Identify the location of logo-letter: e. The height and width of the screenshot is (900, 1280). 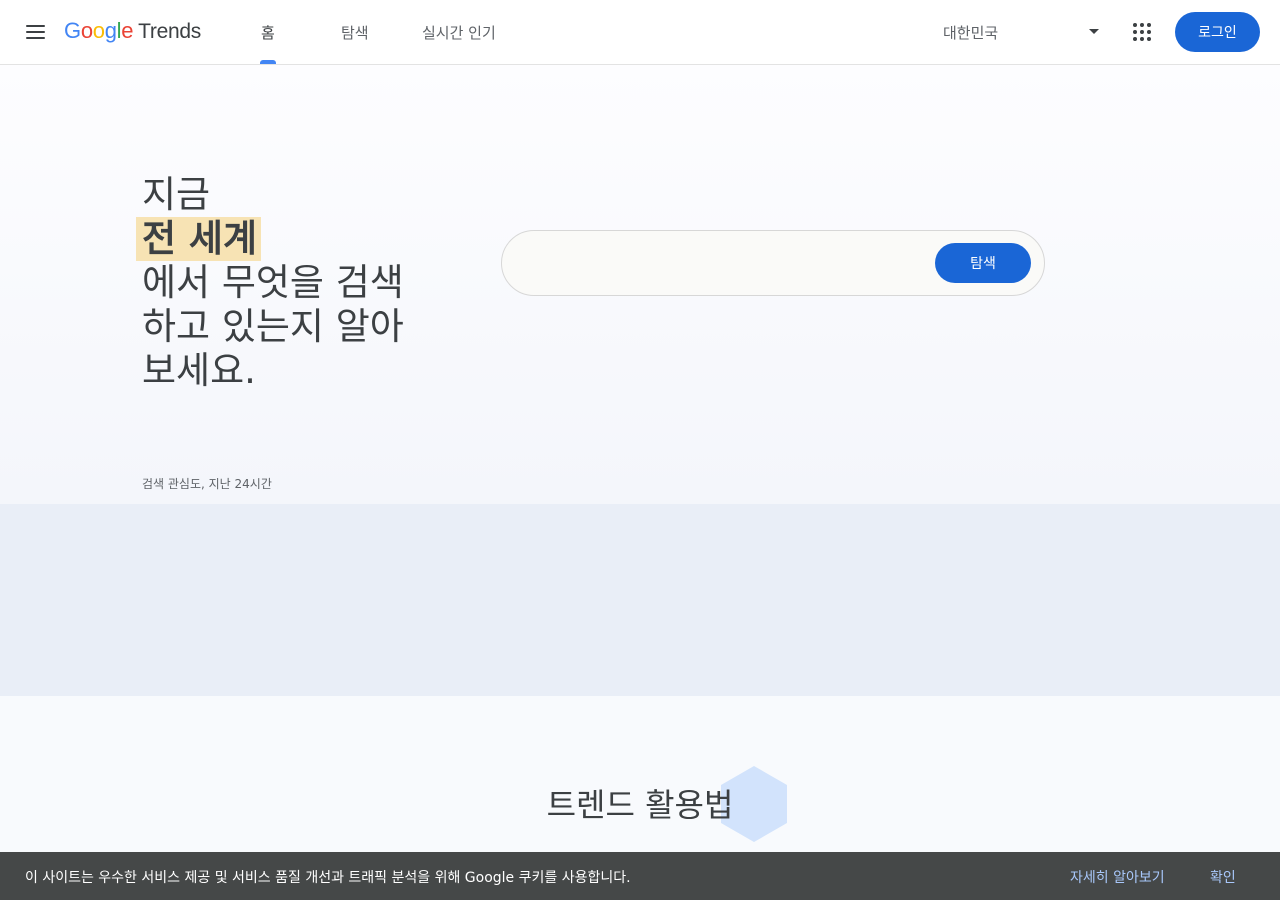
(127, 30).